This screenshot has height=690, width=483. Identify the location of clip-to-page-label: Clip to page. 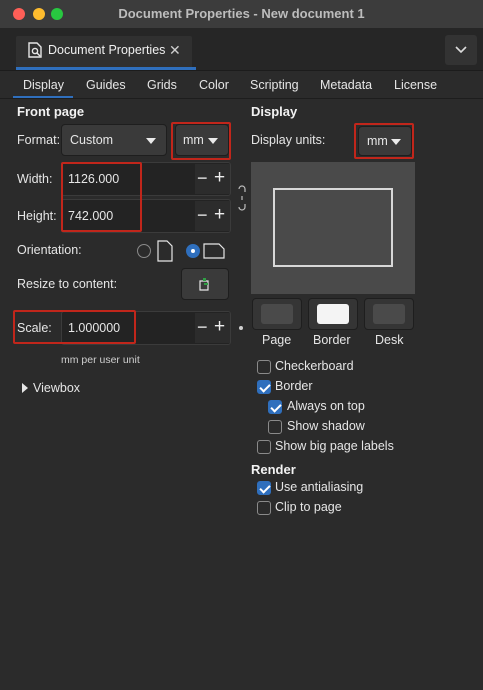
(308, 507).